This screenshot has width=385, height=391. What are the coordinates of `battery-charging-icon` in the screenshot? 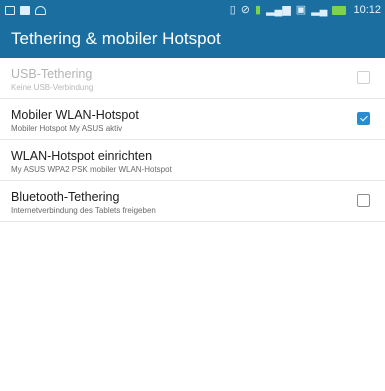 It's located at (339, 10).